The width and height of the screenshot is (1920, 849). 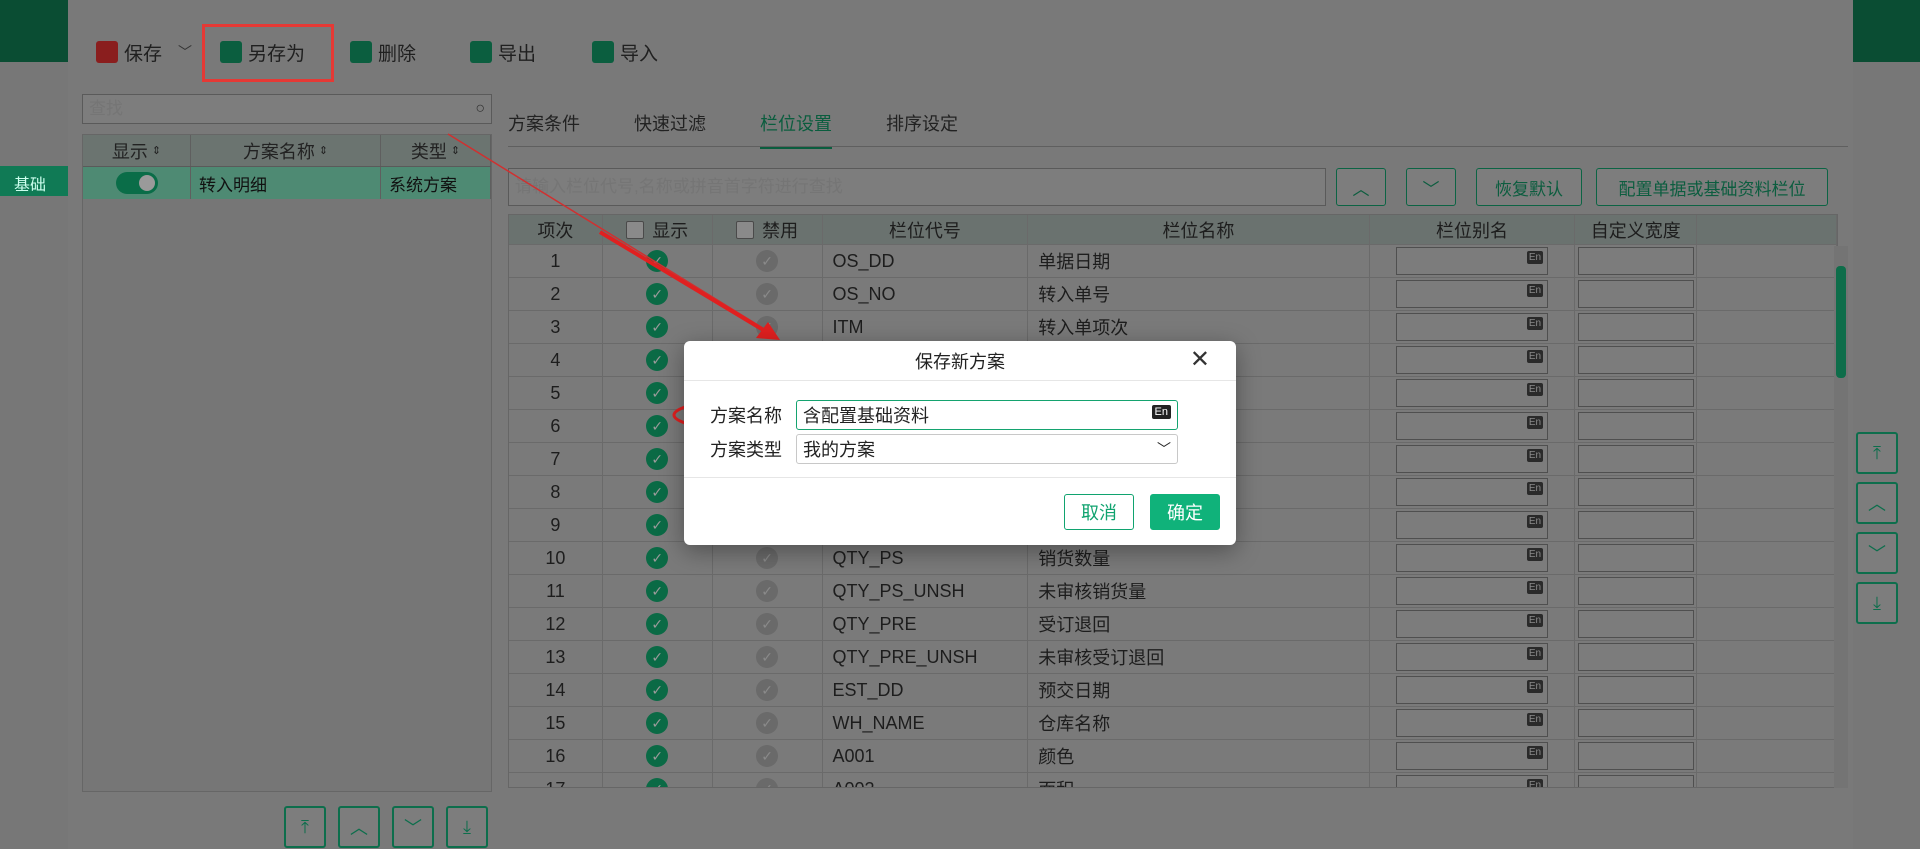 I want to click on show-toggle, so click(x=136, y=183).